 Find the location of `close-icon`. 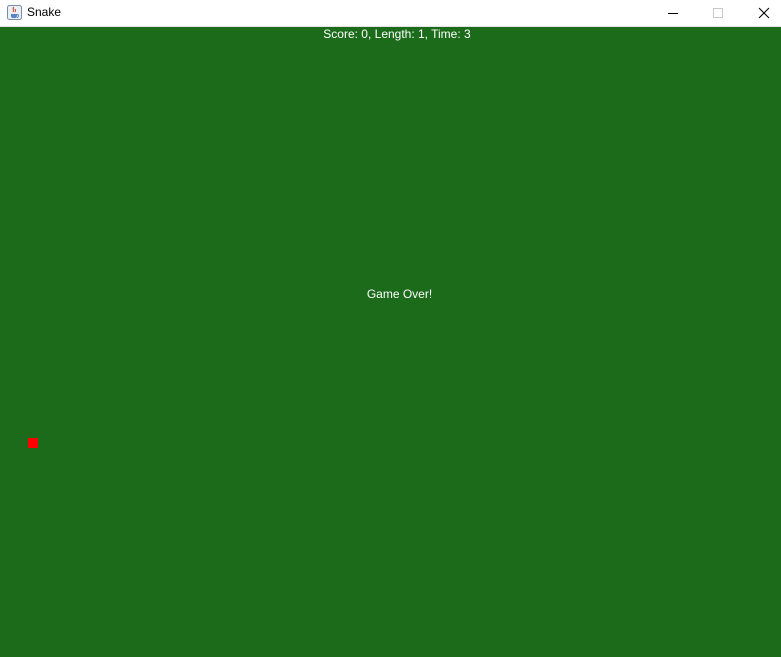

close-icon is located at coordinates (764, 13).